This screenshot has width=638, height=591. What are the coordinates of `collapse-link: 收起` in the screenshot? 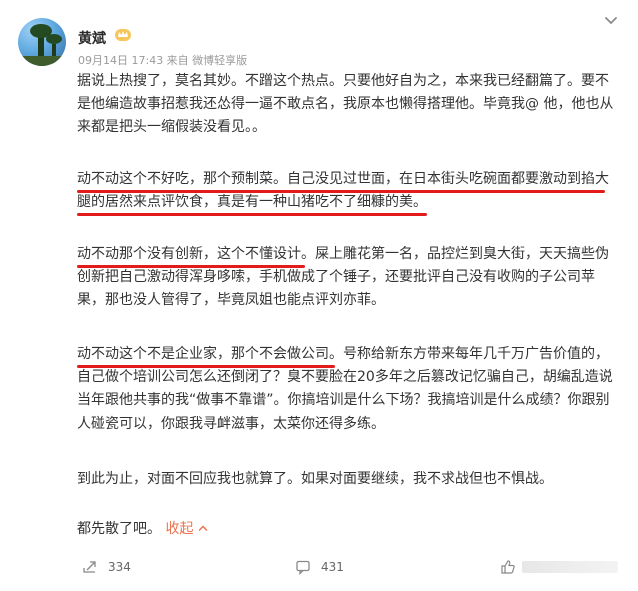 It's located at (186, 529).